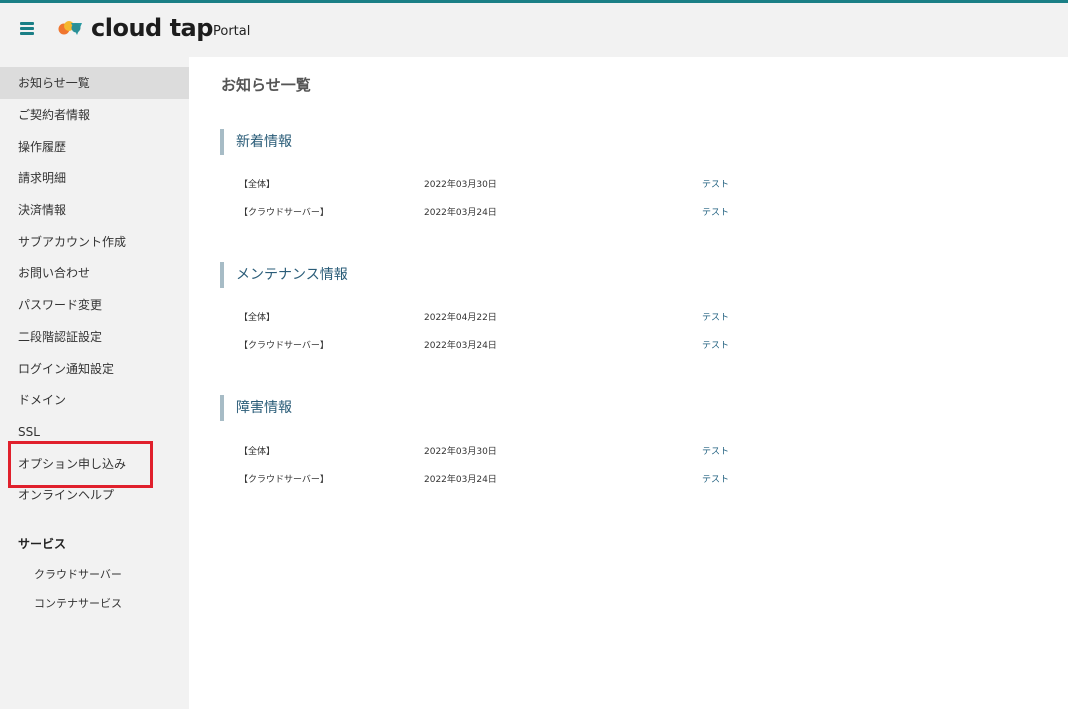 This screenshot has width=1068, height=709. What do you see at coordinates (78, 603) in the screenshot?
I see `sidebar-item-container-service: コンテナサービス` at bounding box center [78, 603].